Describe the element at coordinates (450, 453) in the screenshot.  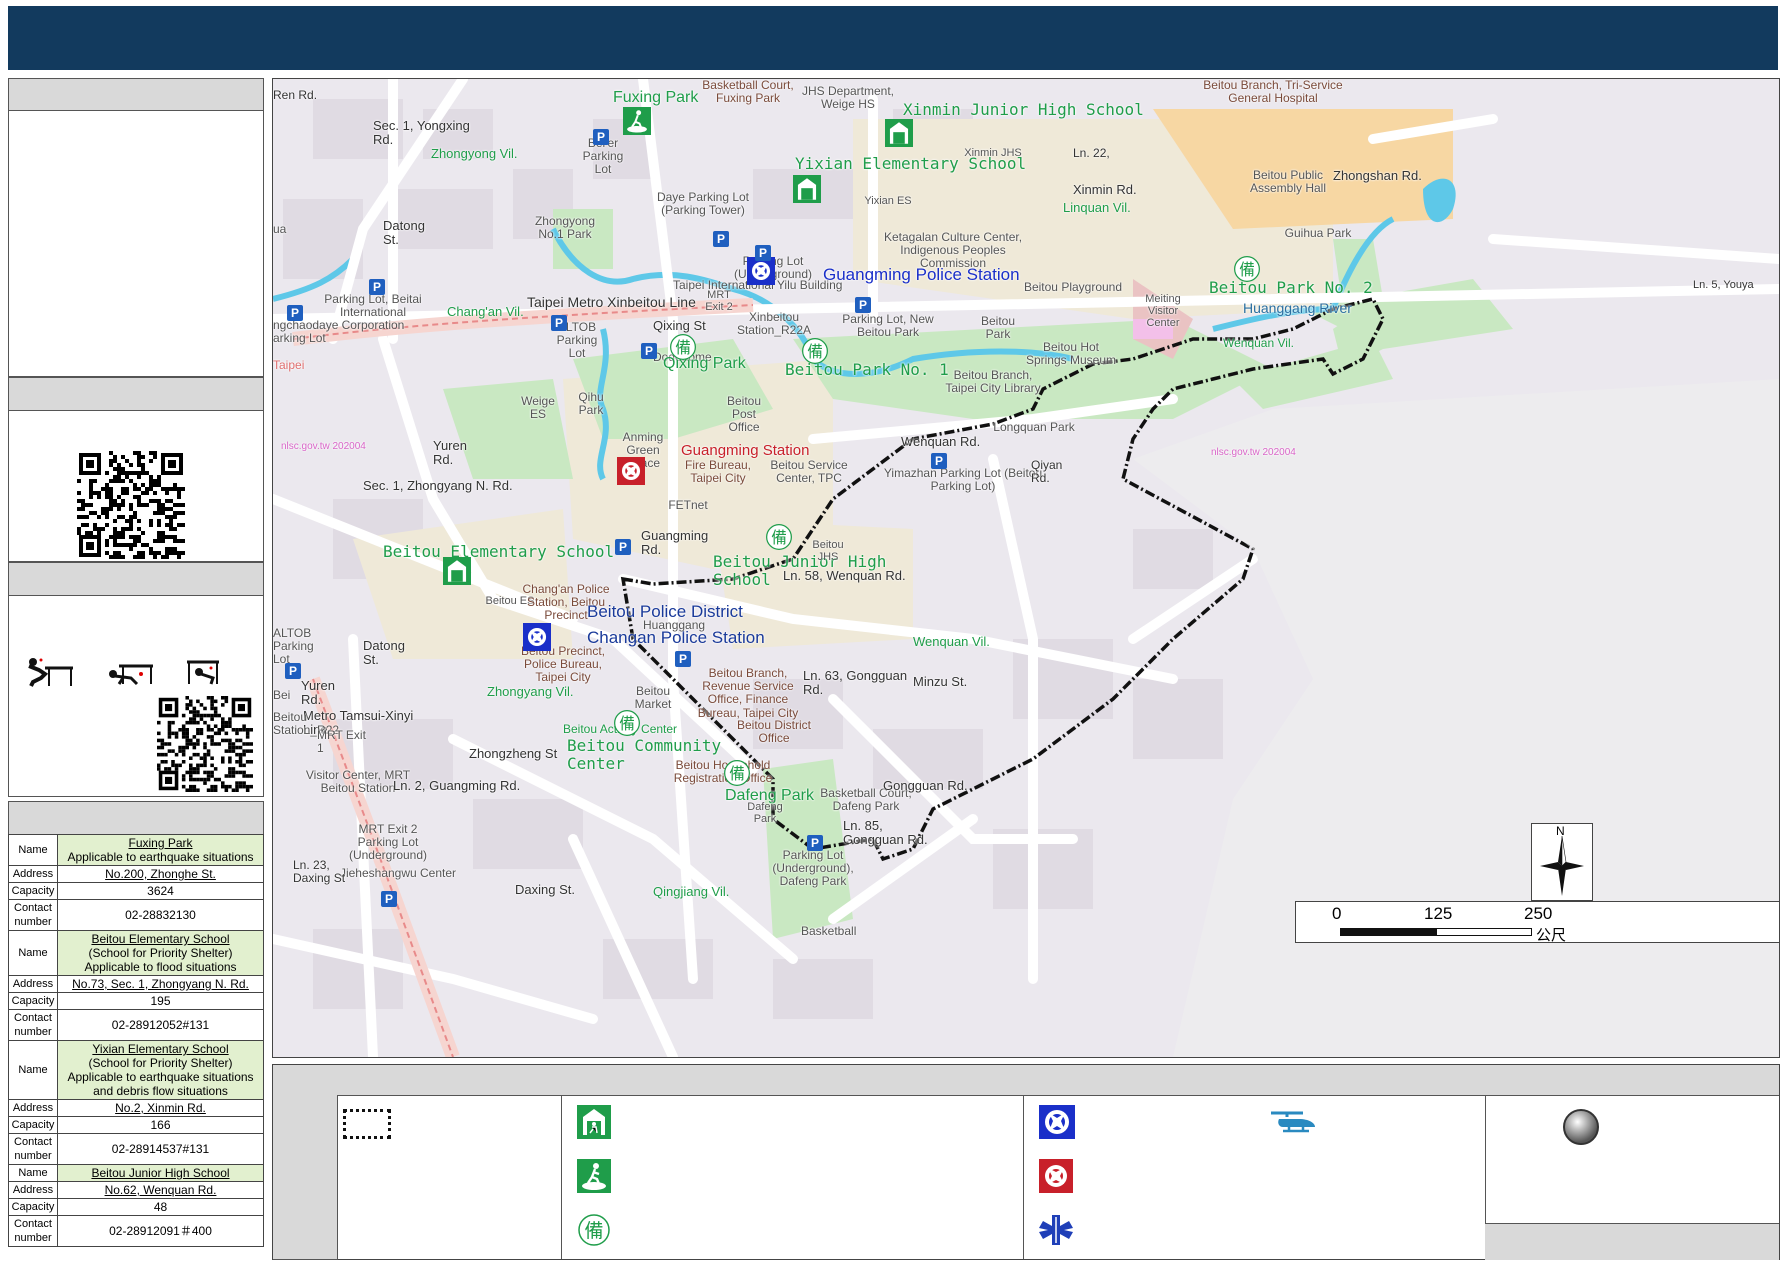
I see `map-label-yuren-rd: Yuren Rd.` at that location.